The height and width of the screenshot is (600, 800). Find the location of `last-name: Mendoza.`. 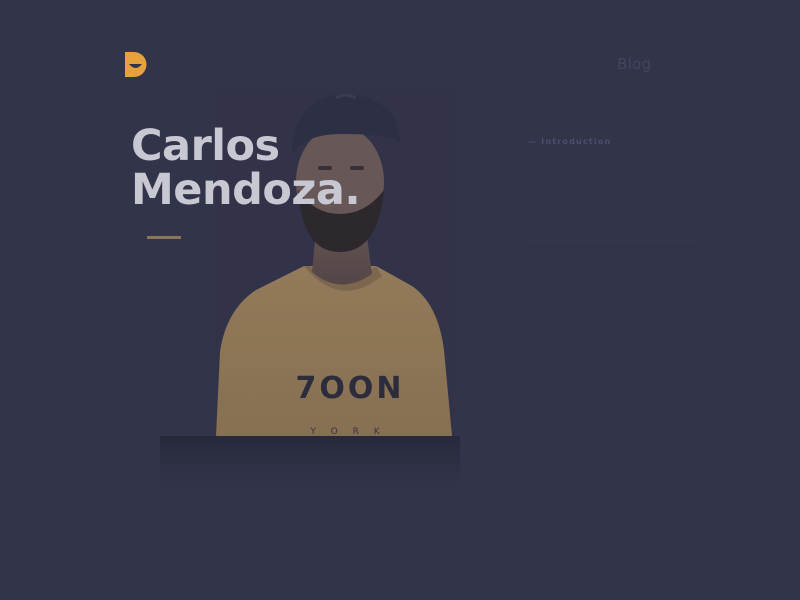

last-name: Mendoza. is located at coordinates (246, 190).